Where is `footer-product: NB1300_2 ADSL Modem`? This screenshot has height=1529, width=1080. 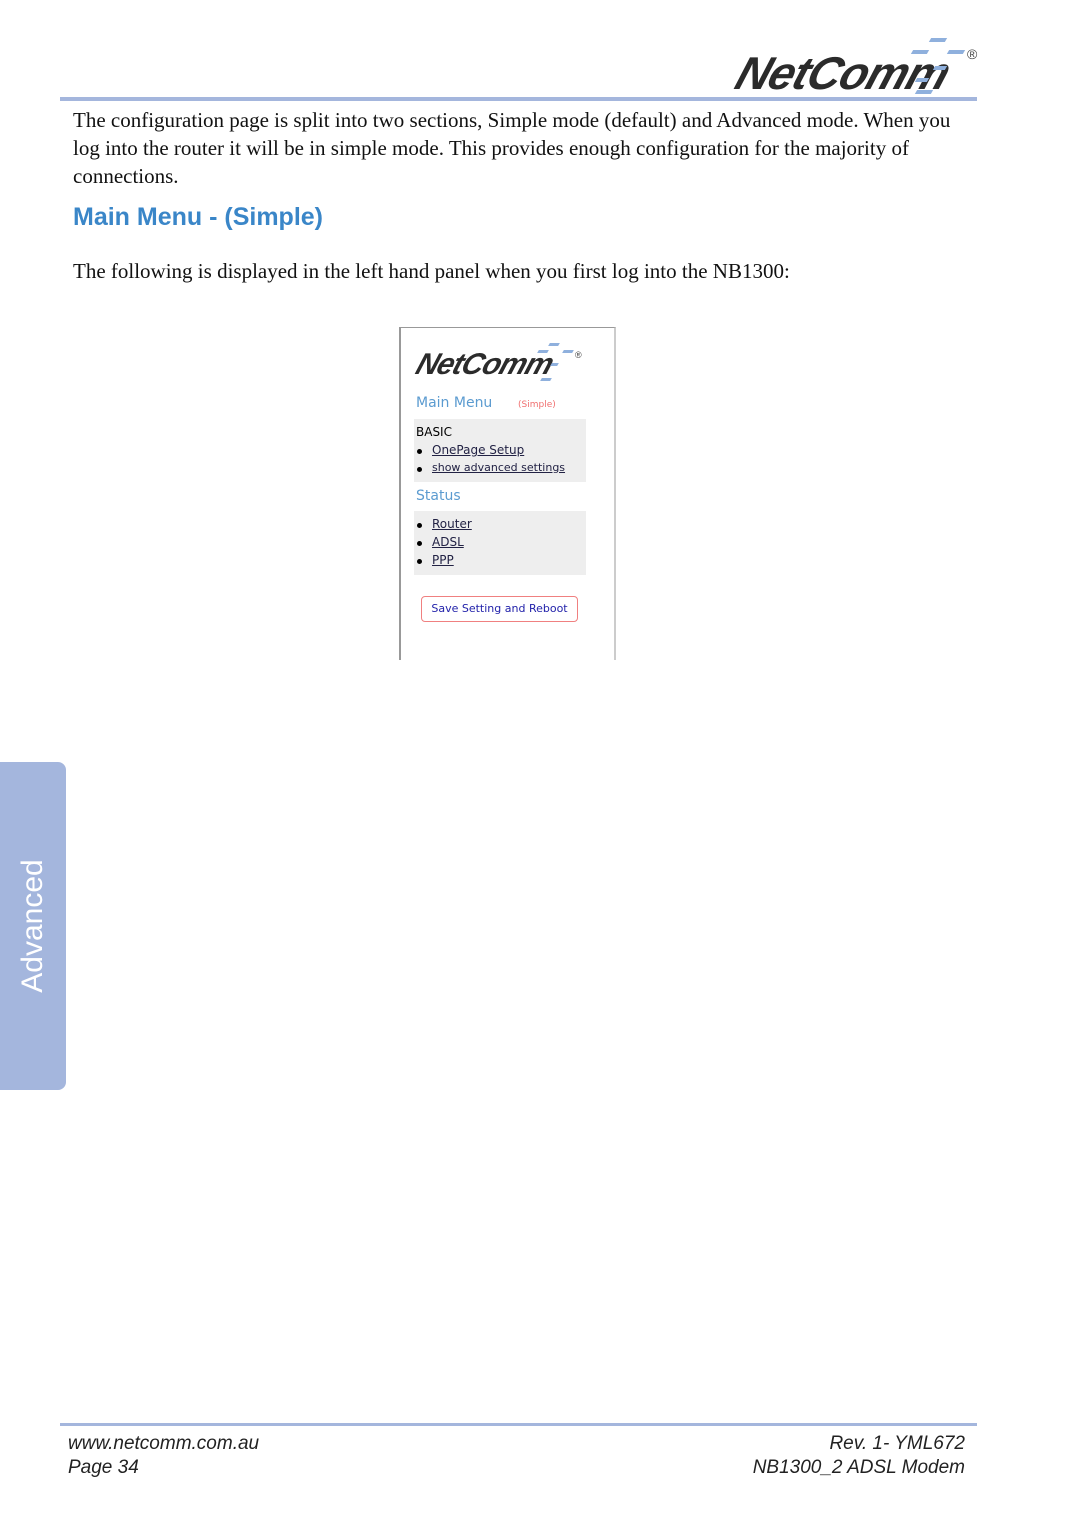 footer-product: NB1300_2 ADSL Modem is located at coordinates (858, 1467).